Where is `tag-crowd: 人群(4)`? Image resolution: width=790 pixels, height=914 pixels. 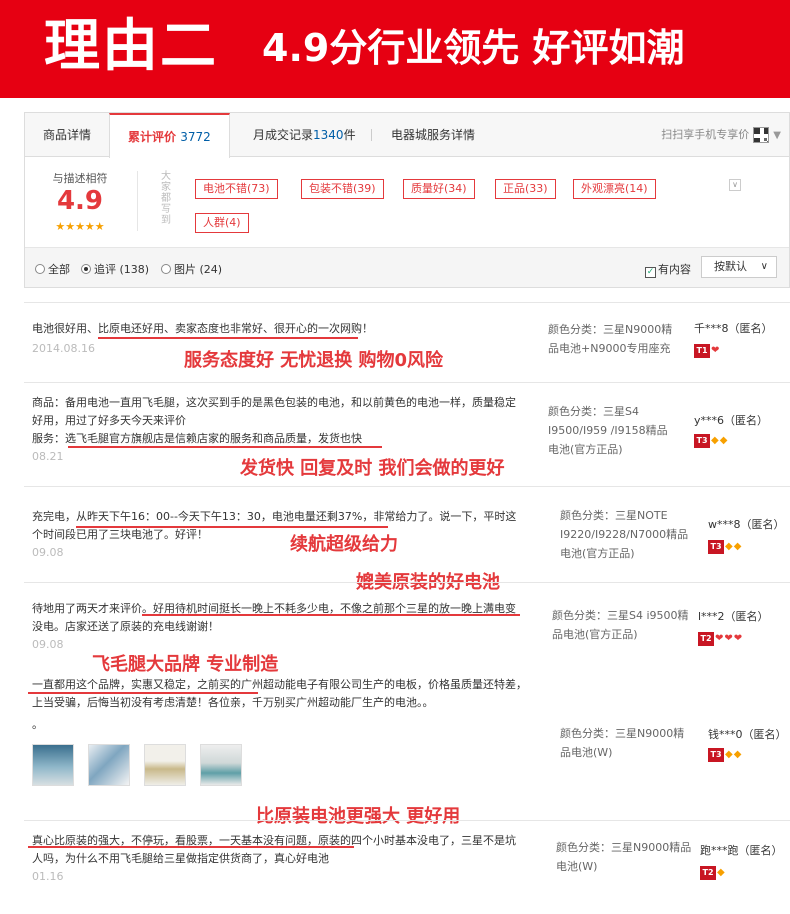 tag-crowd: 人群(4) is located at coordinates (222, 223).